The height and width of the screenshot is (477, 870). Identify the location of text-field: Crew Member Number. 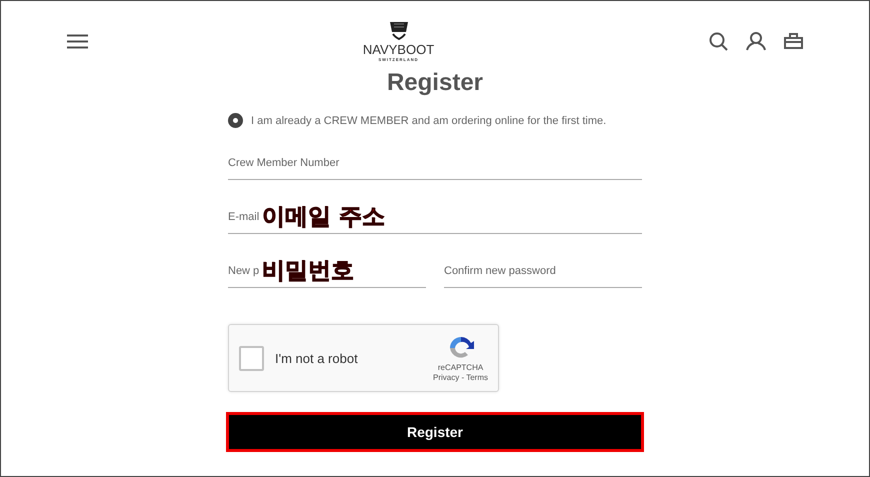
(435, 158).